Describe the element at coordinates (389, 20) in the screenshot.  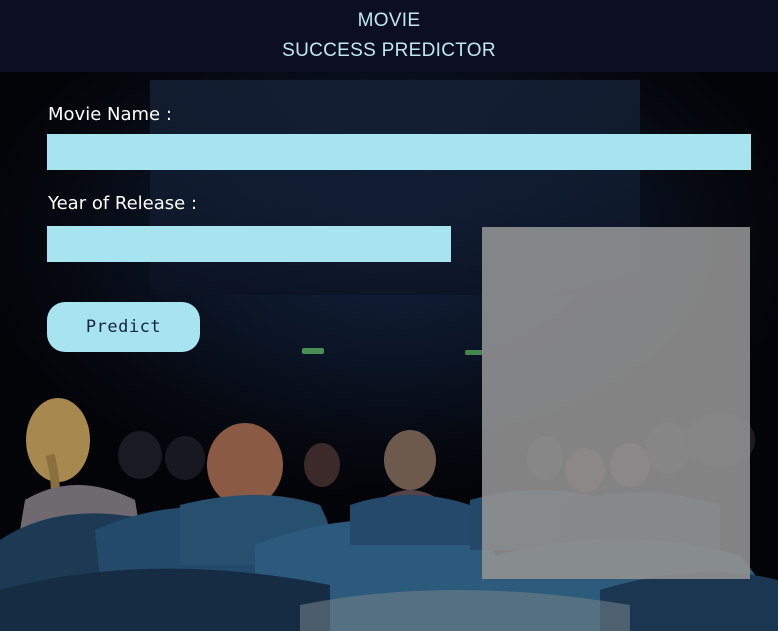
I see `app-title-line1: MOVIE` at that location.